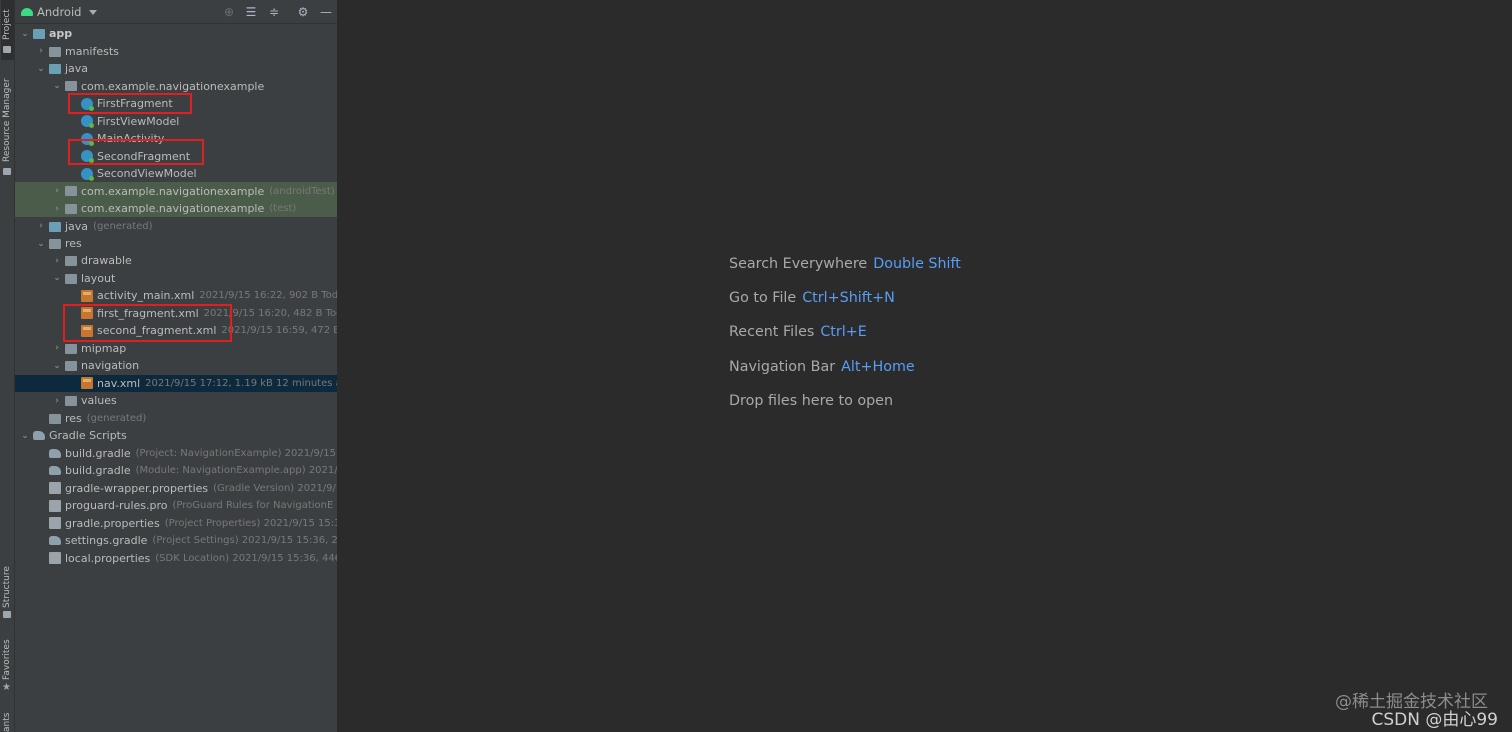  What do you see at coordinates (119, 383) in the screenshot?
I see `tree-item-name: nav.xml` at bounding box center [119, 383].